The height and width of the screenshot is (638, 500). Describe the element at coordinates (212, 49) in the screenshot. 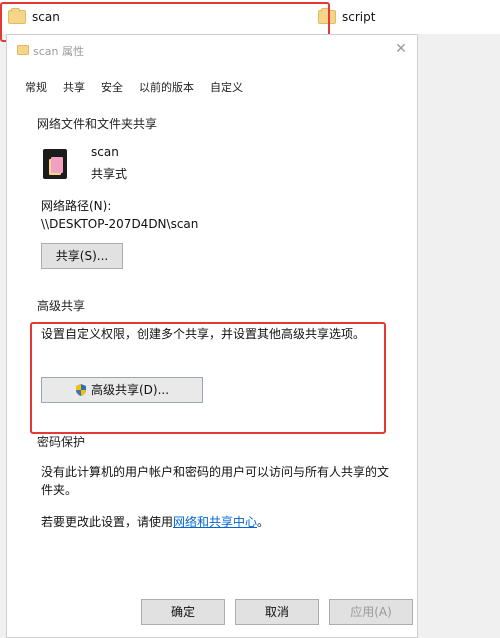

I see `dialog-titlebar: scan 属性 ✕` at that location.